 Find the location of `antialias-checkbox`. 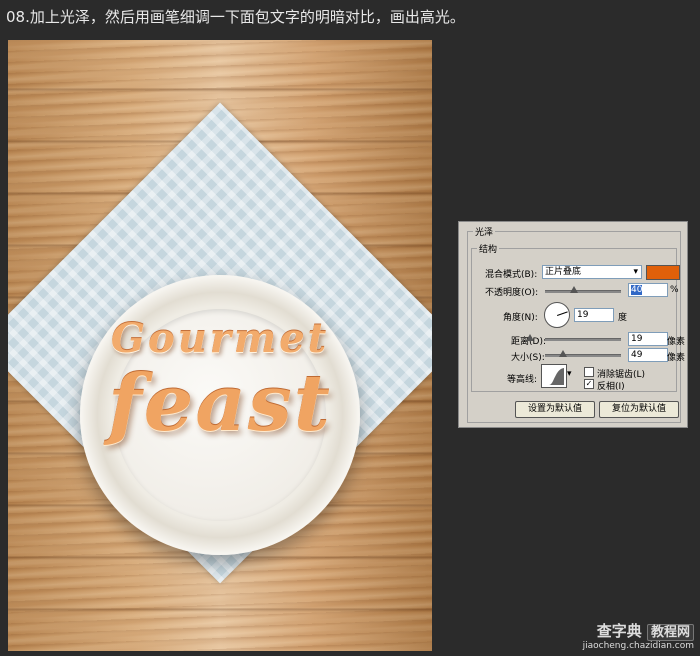

antialias-checkbox is located at coordinates (589, 372).